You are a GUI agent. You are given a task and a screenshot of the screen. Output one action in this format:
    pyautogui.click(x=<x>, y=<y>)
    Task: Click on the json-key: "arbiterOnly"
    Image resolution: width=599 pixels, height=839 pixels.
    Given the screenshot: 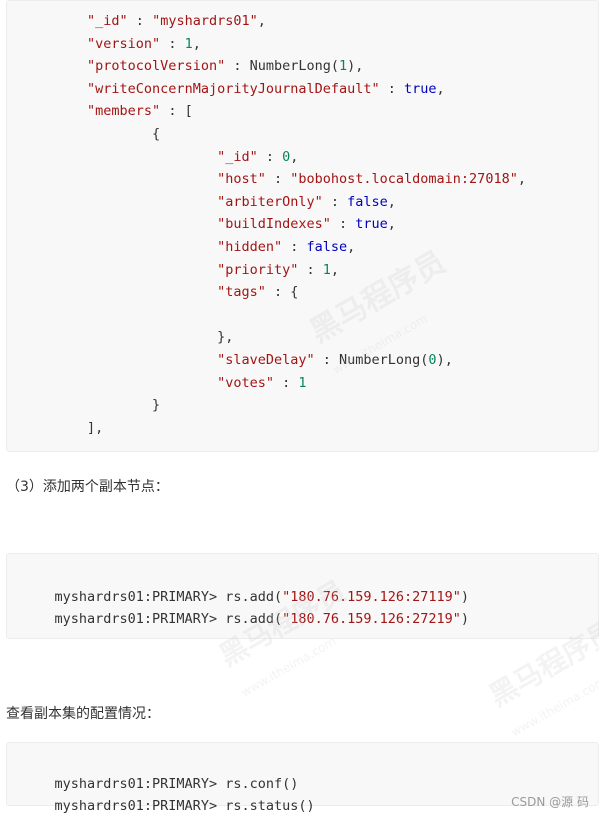 What is the action you would take?
    pyautogui.click(x=270, y=201)
    